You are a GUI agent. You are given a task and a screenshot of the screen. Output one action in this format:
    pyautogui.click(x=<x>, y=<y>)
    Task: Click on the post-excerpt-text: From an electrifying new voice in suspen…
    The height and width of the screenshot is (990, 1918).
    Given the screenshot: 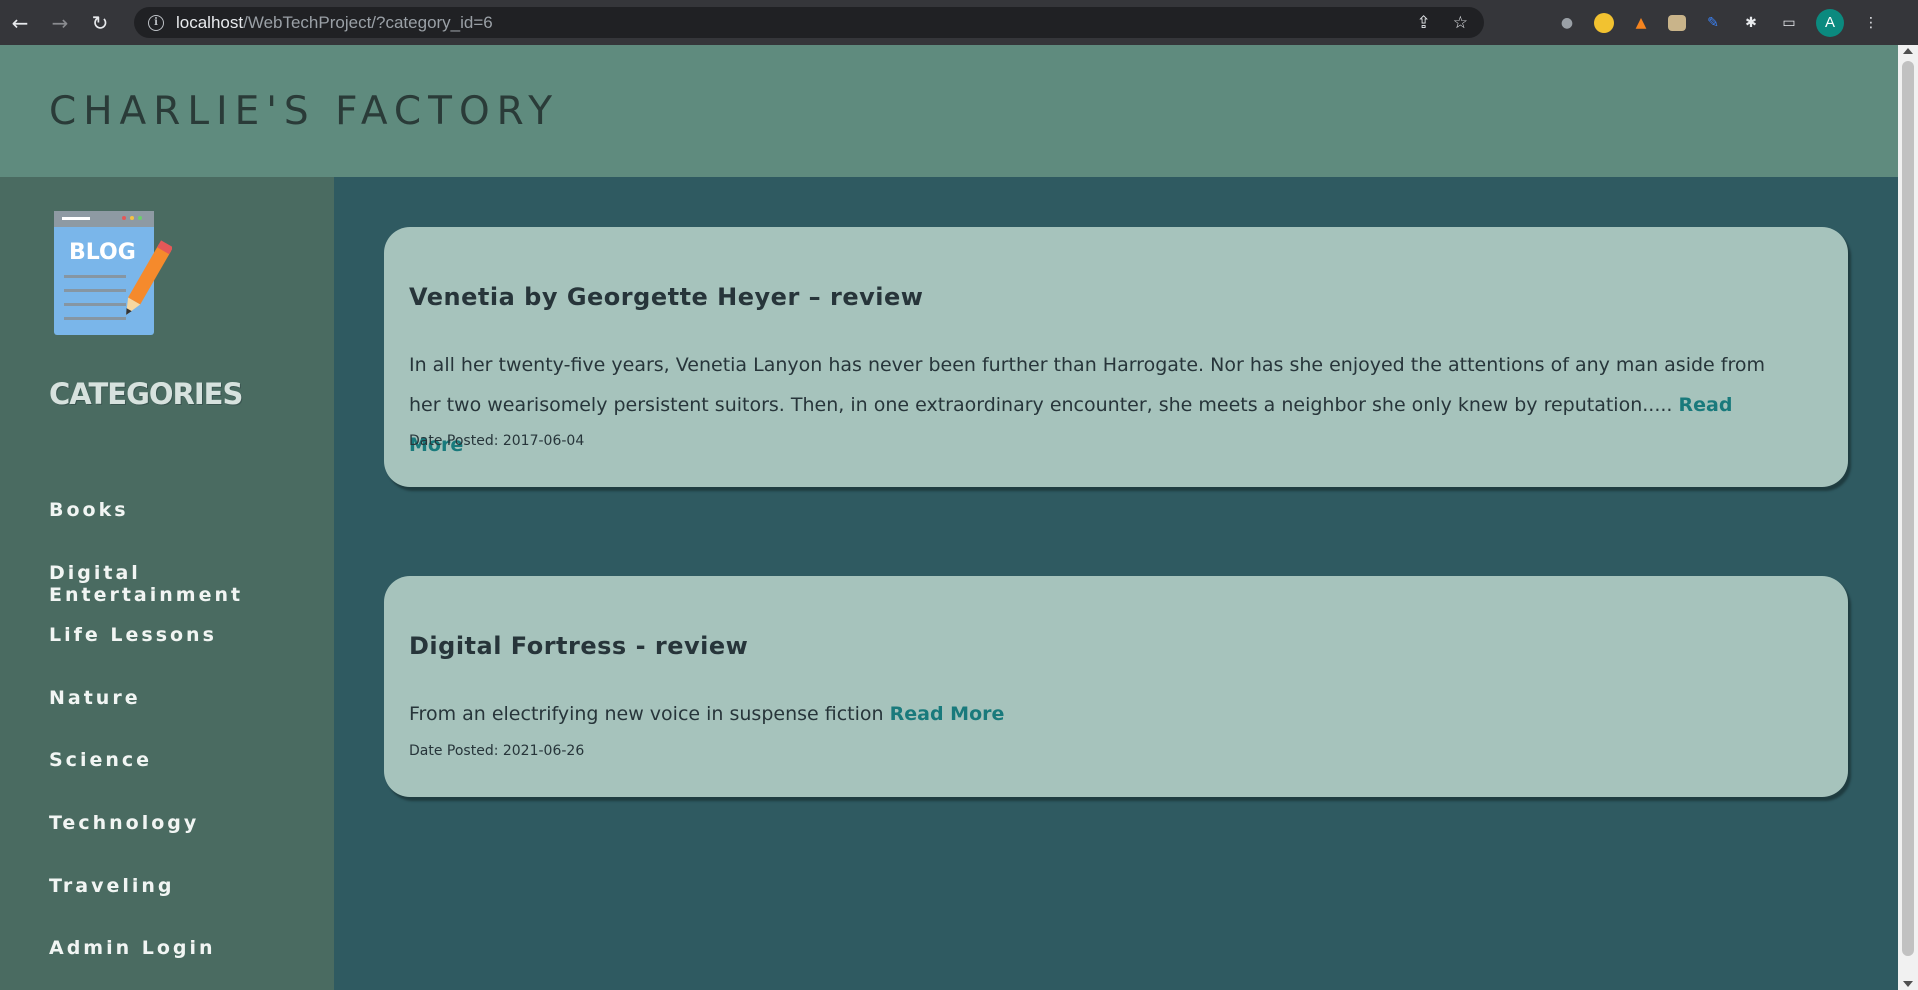 What is the action you would take?
    pyautogui.click(x=646, y=714)
    